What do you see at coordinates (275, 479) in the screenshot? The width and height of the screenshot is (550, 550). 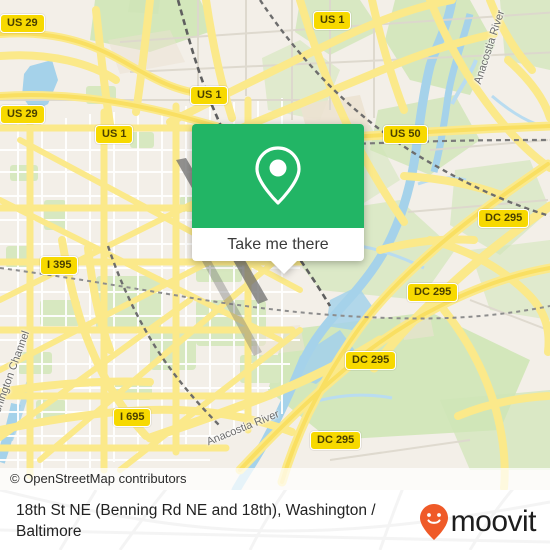 I see `map-attribution: © OpenStreetMap contributors` at bounding box center [275, 479].